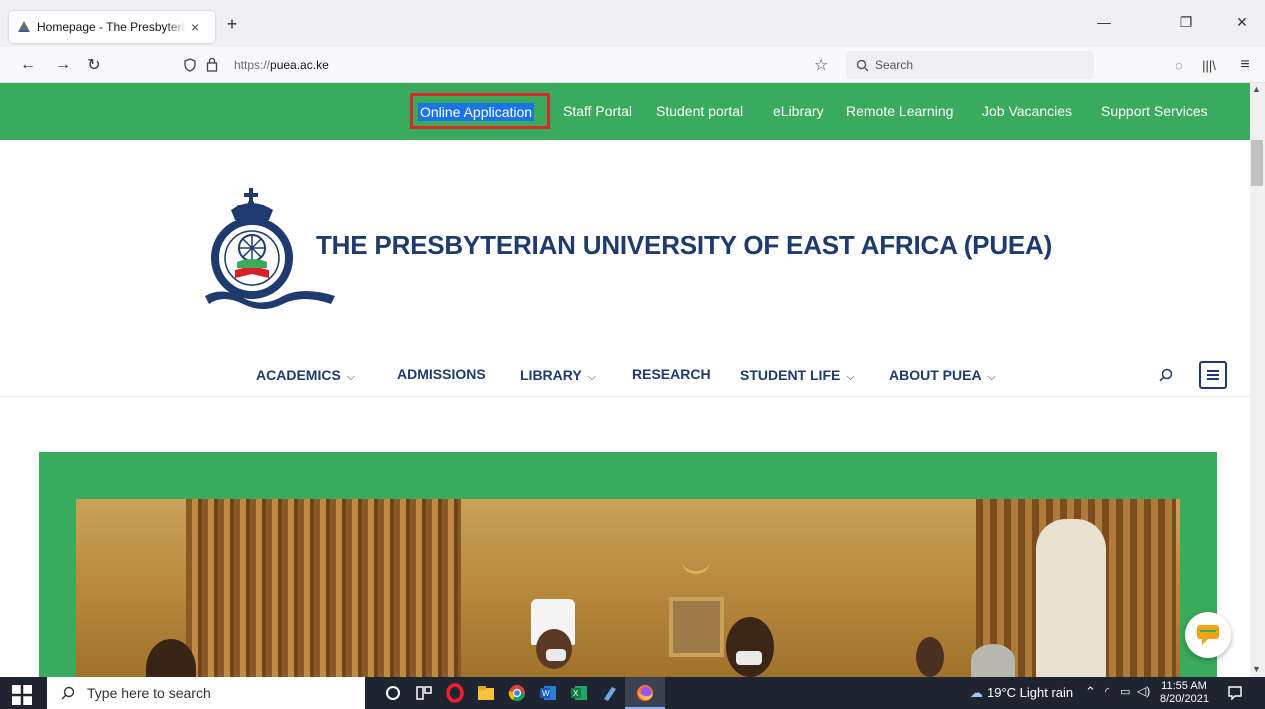 The image size is (1265, 709). I want to click on firefox-icon, so click(645, 693).